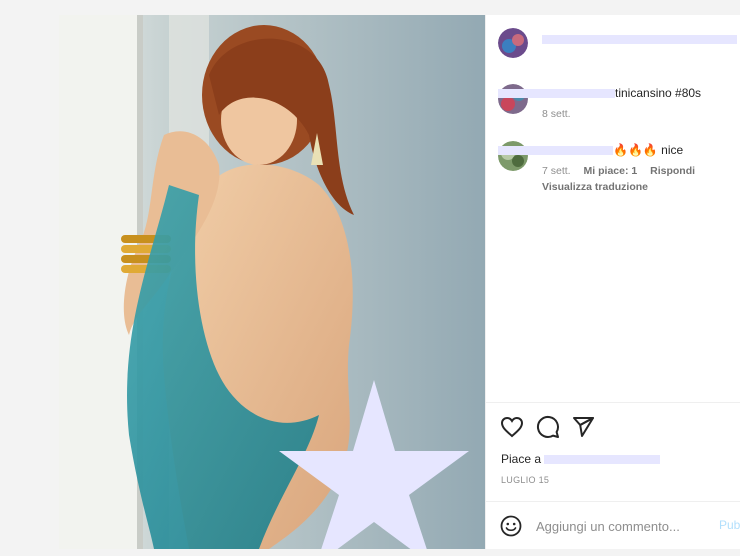 The image size is (740, 556). Describe the element at coordinates (583, 427) in the screenshot. I see `send-icon` at that location.